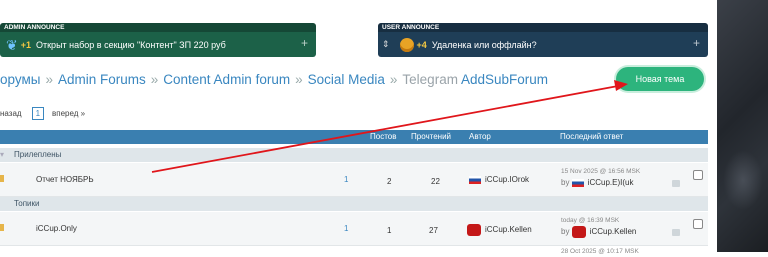 The image size is (768, 257). Describe the element at coordinates (226, 79) in the screenshot. I see `breadcrumb-content-admin-forum: Content Admin forum` at that location.